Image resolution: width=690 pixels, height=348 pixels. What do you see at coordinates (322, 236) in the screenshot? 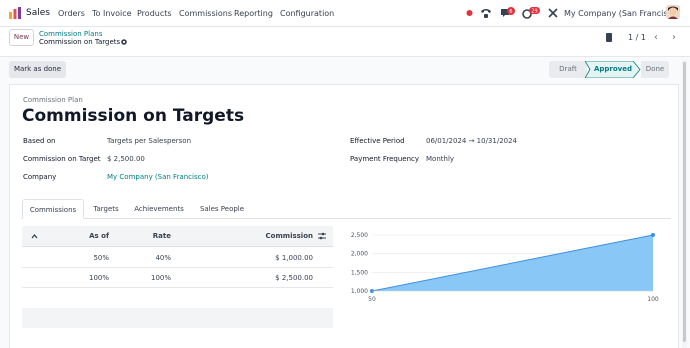
I see `column-settings-icon` at bounding box center [322, 236].